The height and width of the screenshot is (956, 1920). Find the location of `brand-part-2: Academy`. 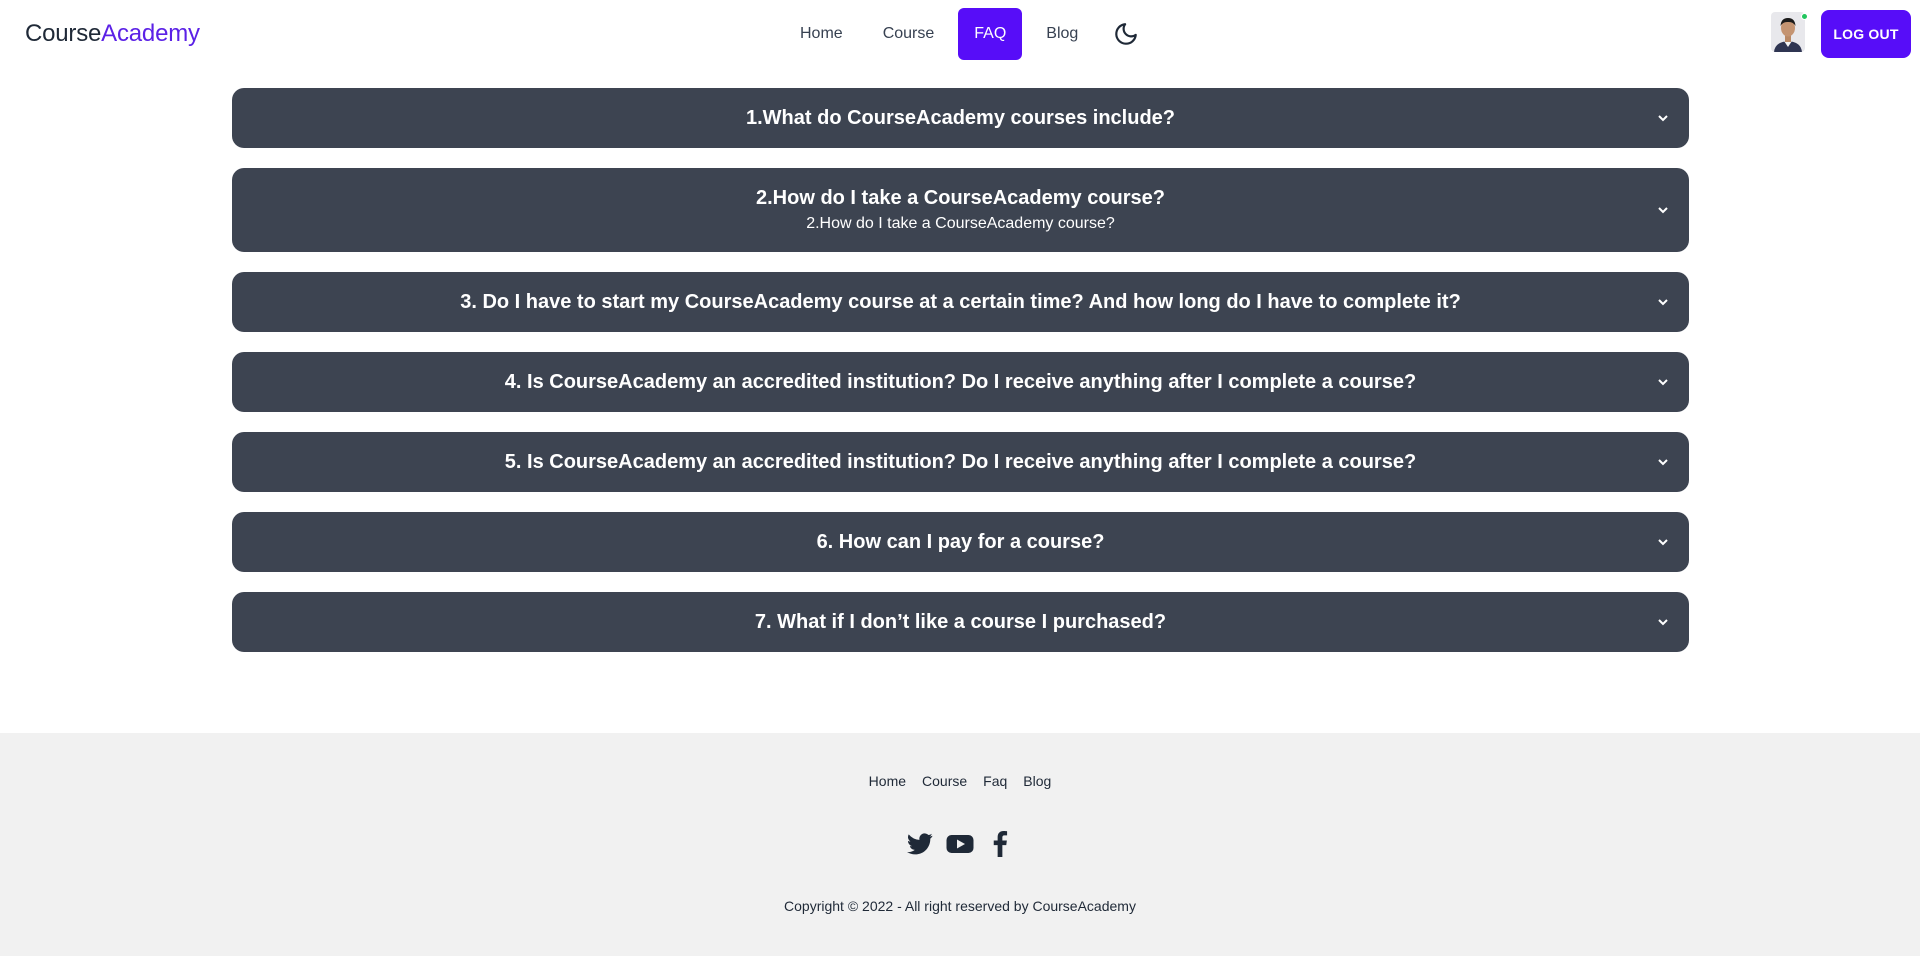

brand-part-2: Academy is located at coordinates (150, 33).